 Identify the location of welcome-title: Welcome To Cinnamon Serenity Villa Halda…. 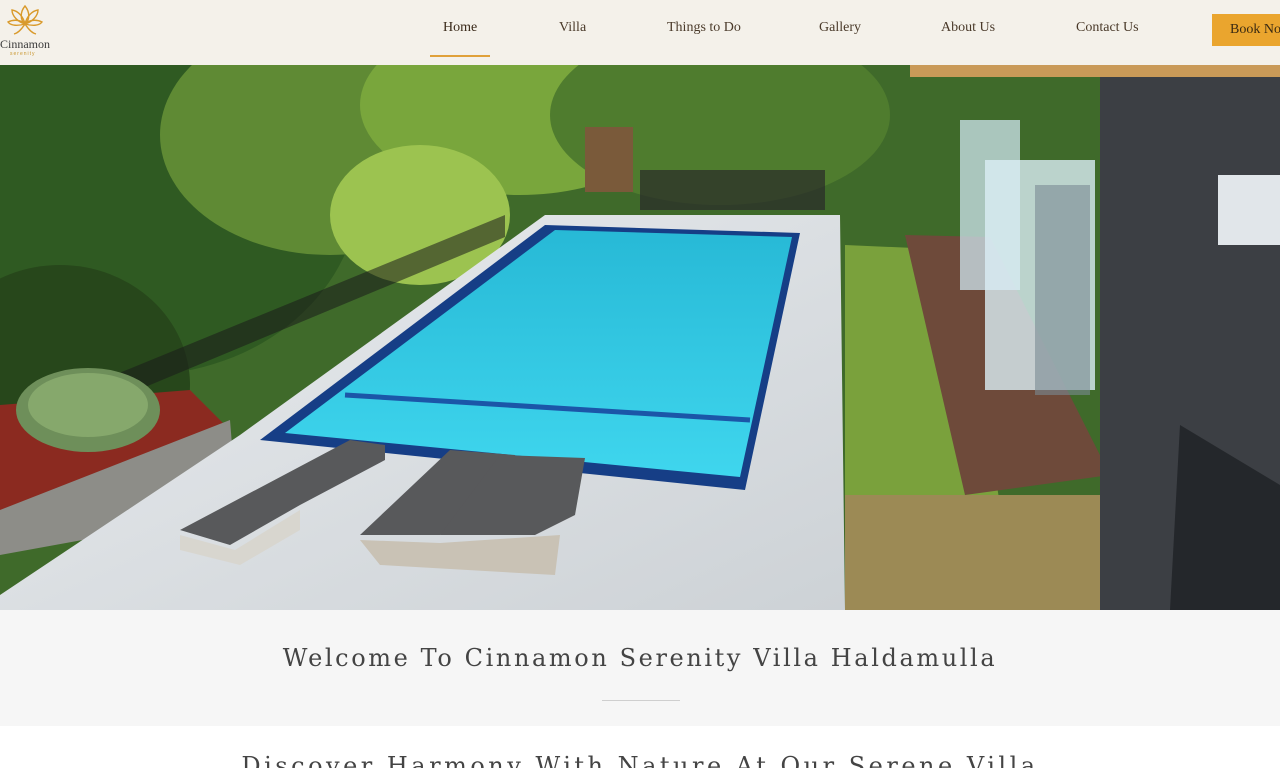
(640, 658).